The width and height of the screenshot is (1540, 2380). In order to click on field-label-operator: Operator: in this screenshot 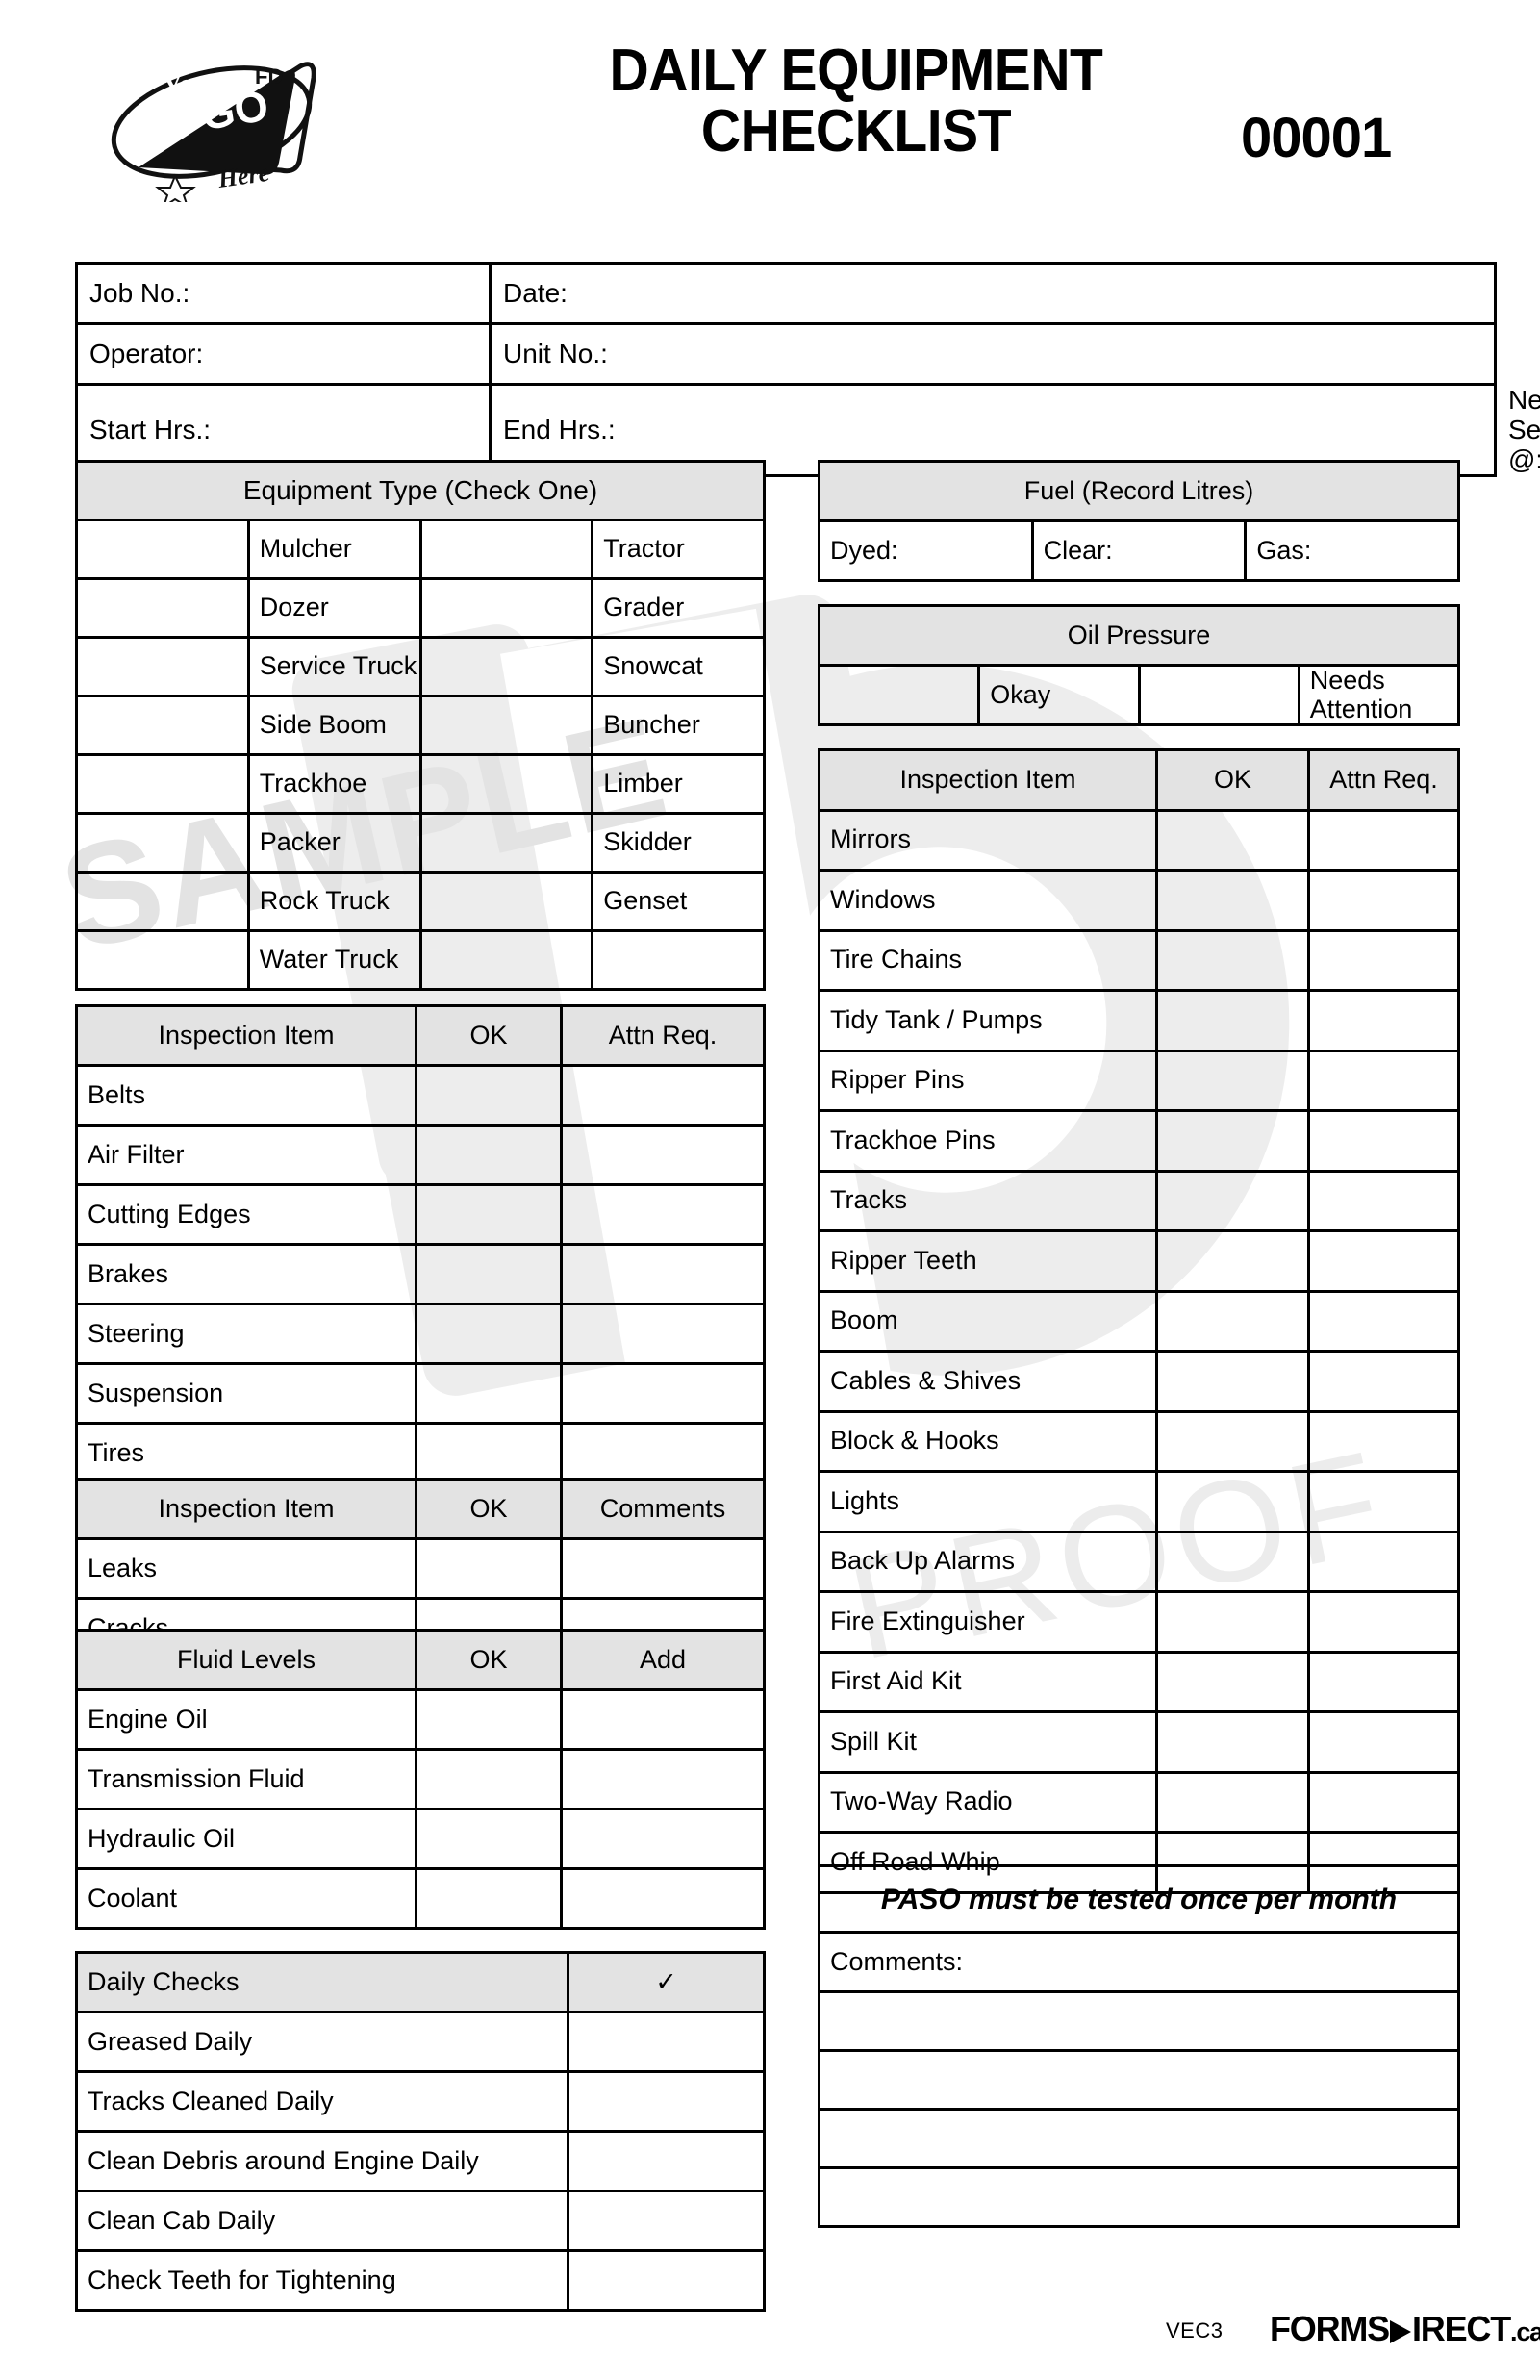, I will do `click(283, 354)`.